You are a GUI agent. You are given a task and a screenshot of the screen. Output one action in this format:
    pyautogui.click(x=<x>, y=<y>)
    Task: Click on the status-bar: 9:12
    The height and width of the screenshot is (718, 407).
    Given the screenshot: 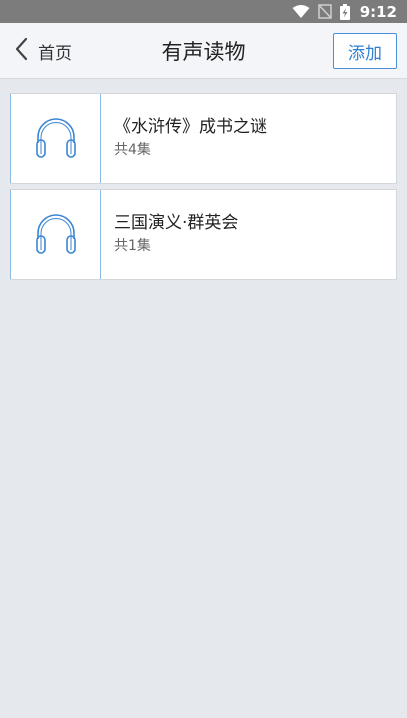 What is the action you would take?
    pyautogui.click(x=203, y=11)
    